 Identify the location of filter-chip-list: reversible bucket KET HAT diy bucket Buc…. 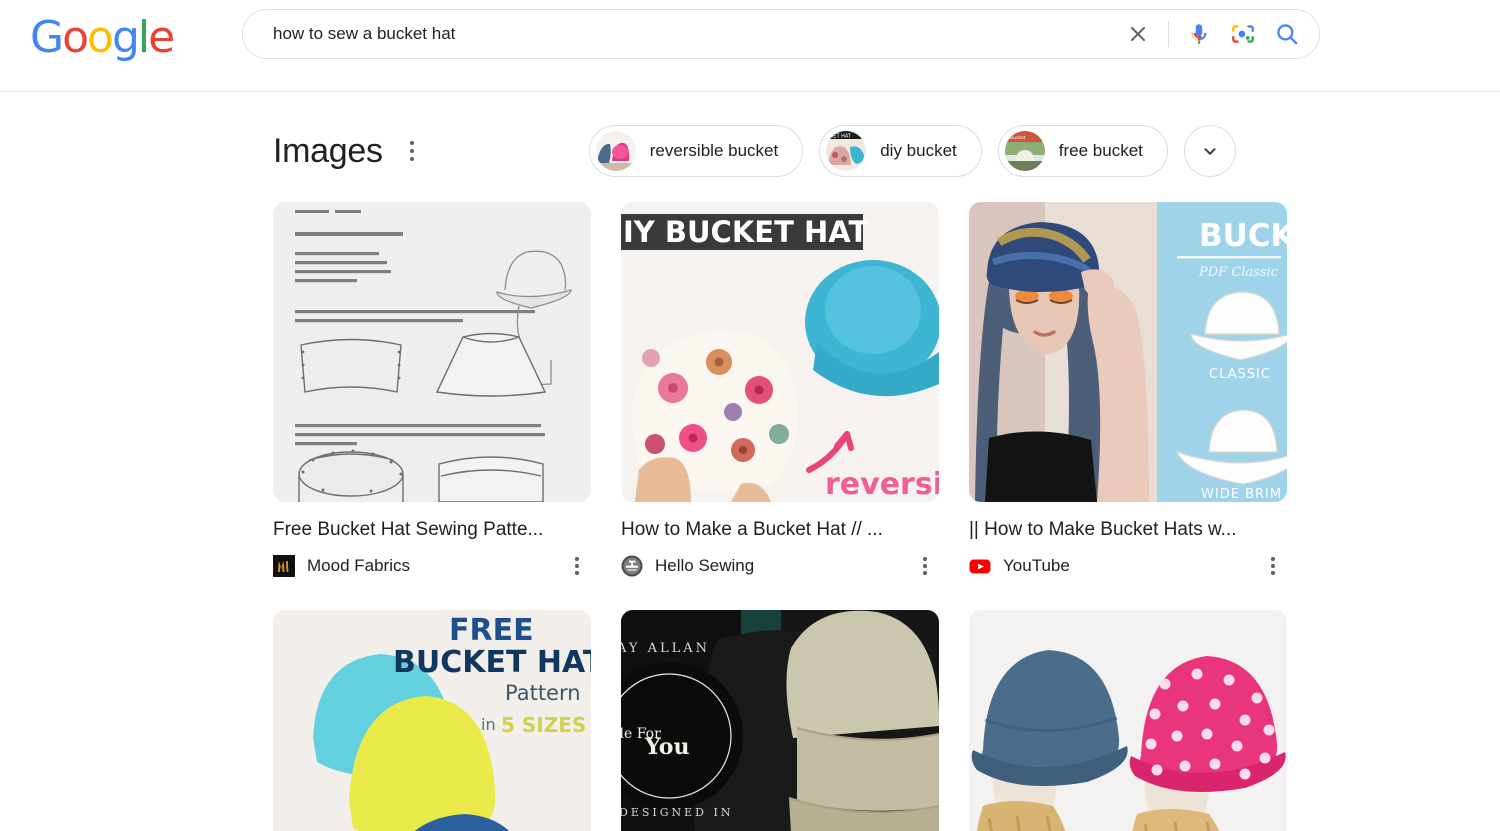
(912, 151).